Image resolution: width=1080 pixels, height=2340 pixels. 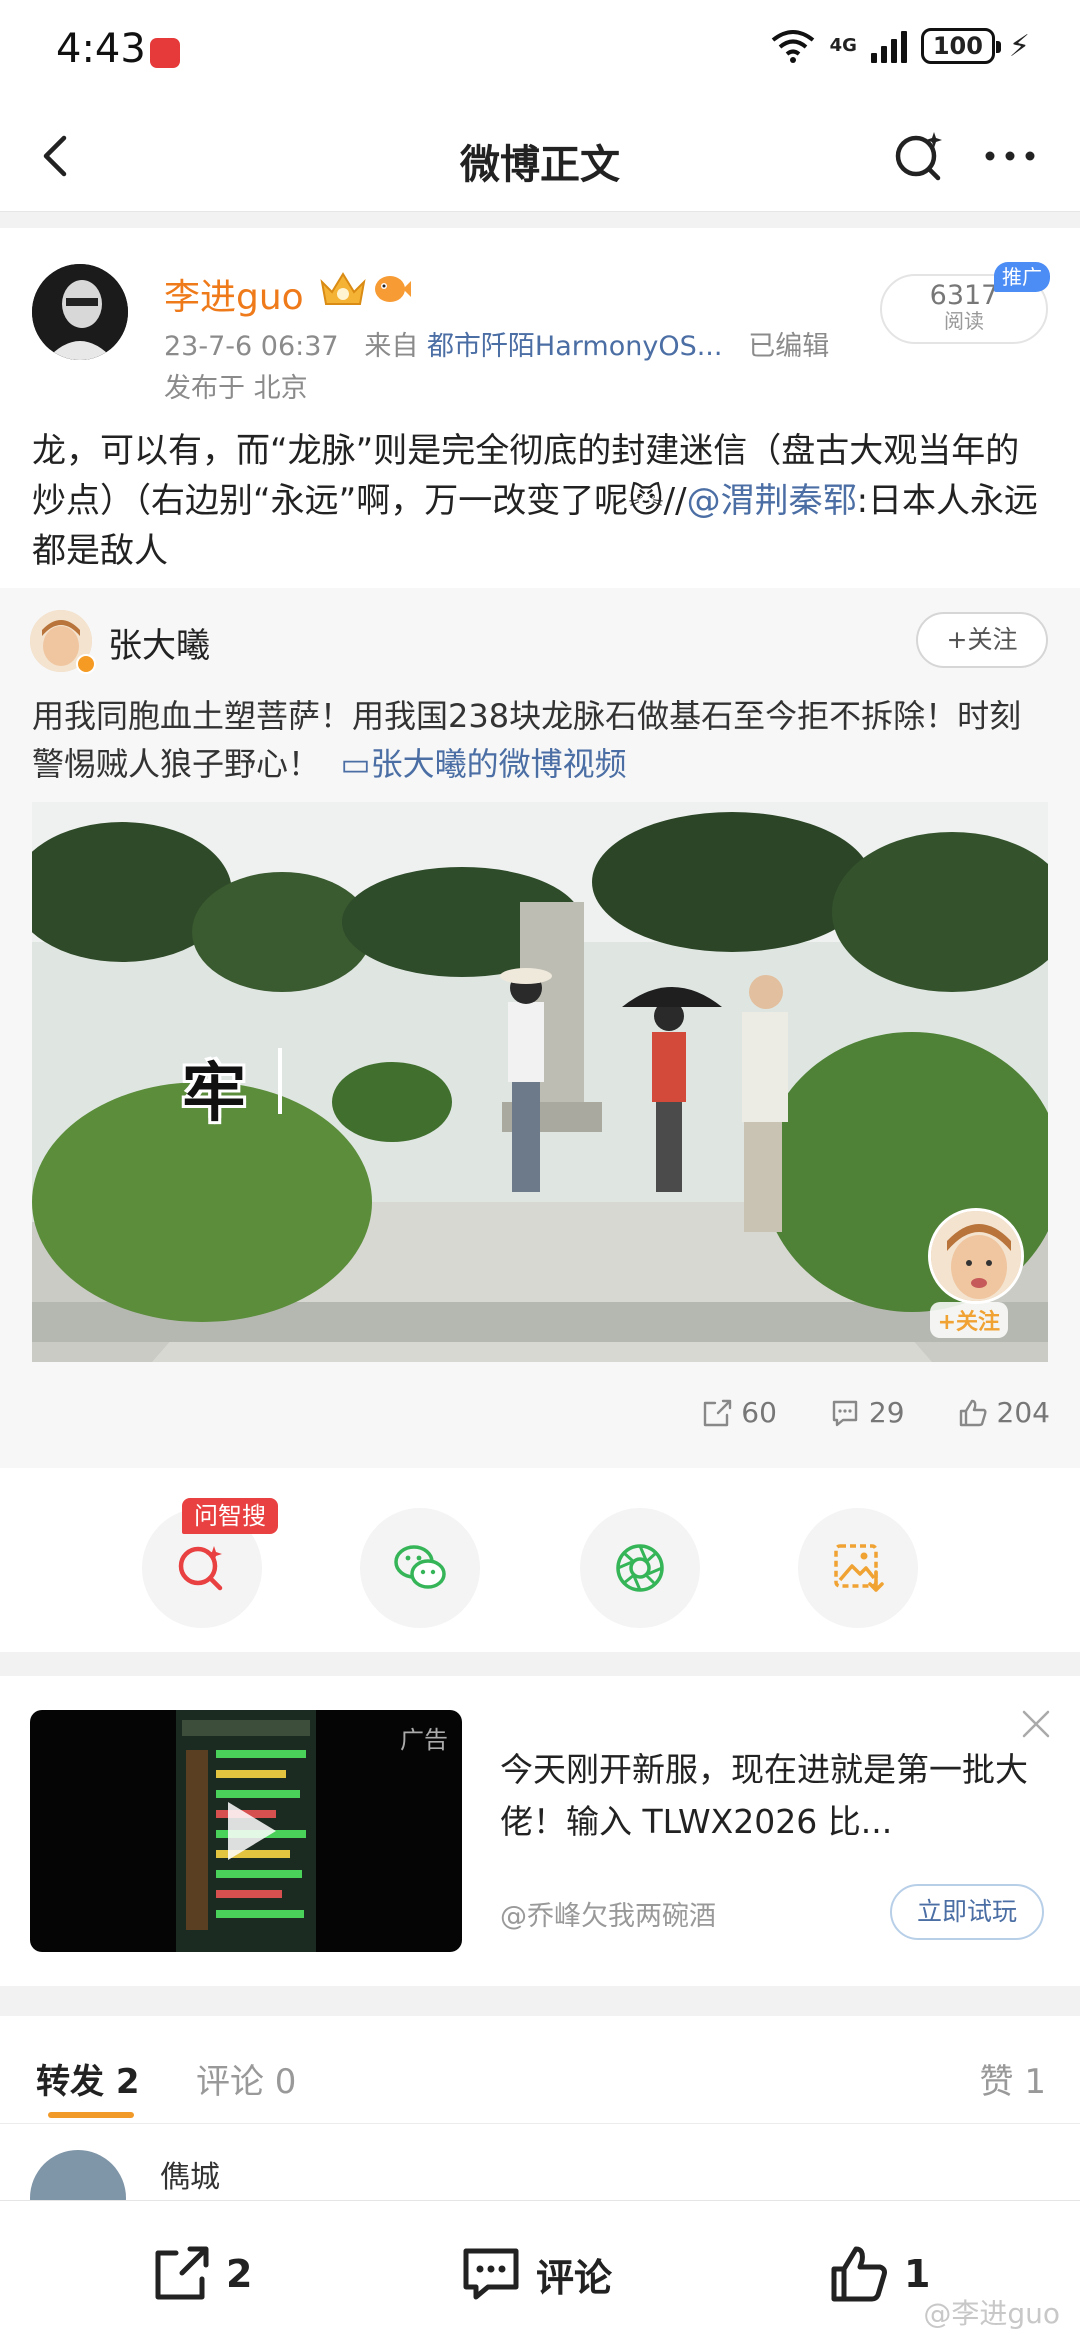 I want to click on fish-icon, so click(x=393, y=289).